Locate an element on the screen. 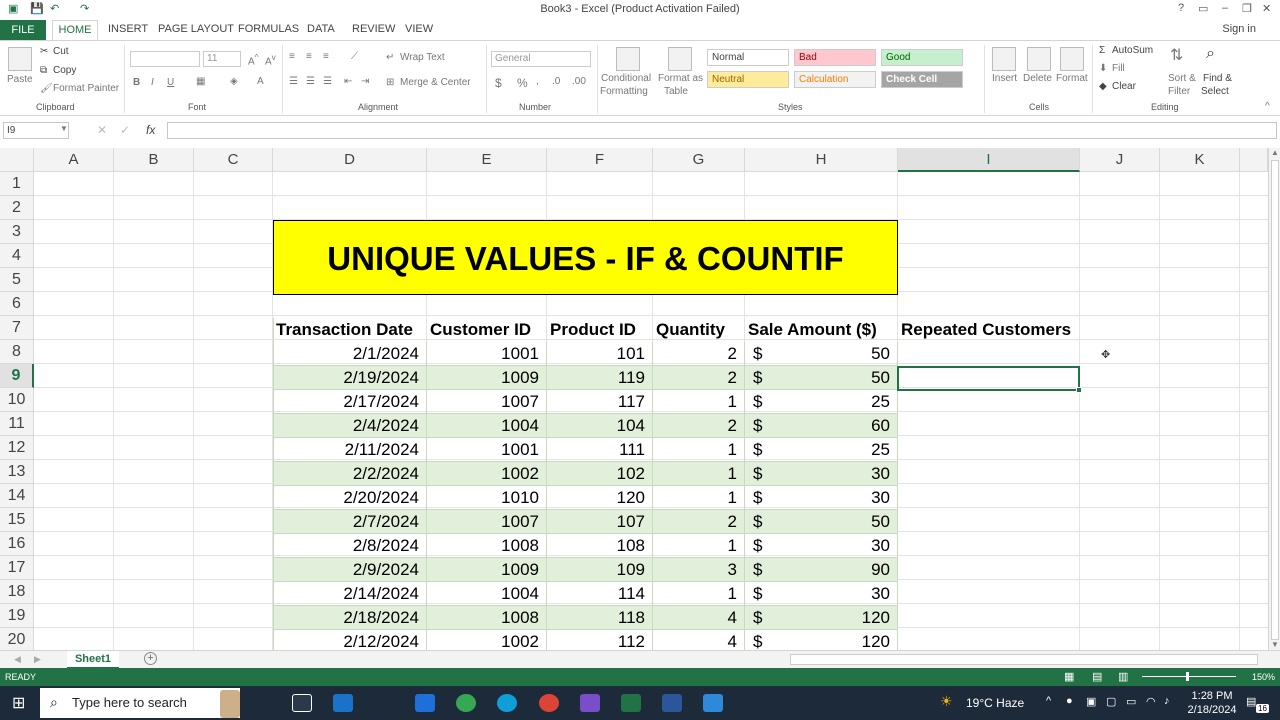 Image resolution: width=1280 pixels, height=720 pixels. clear-button: Clear is located at coordinates (1124, 86).